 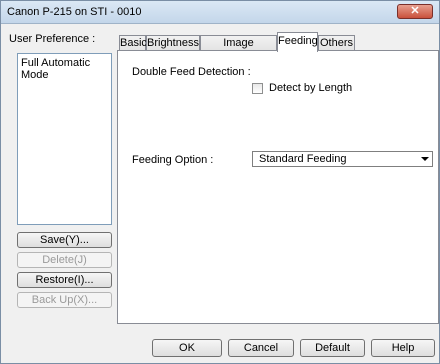 What do you see at coordinates (310, 88) in the screenshot?
I see `detect-by-length-label: Detect by Length` at bounding box center [310, 88].